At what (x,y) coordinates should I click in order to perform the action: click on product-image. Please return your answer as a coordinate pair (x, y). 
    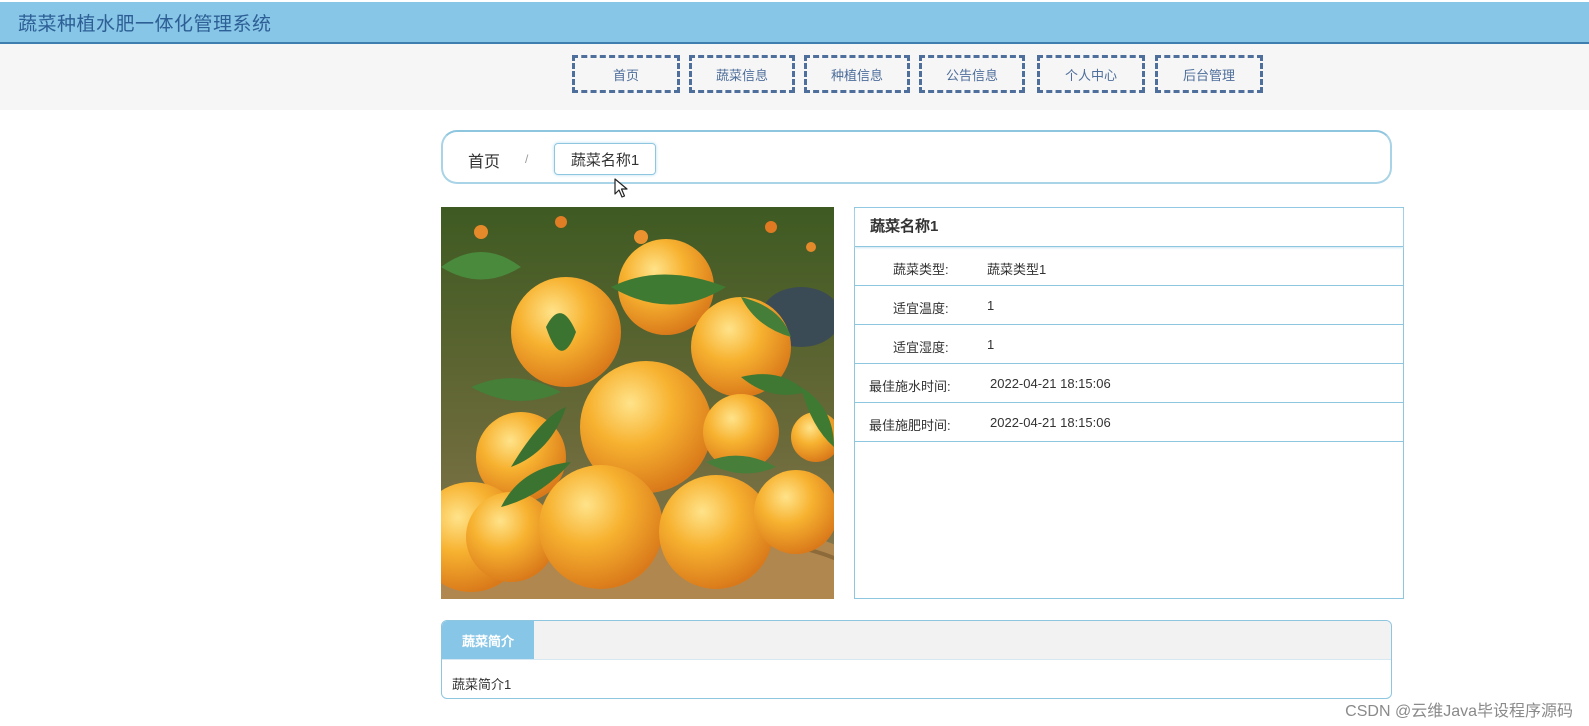
    Looking at the image, I should click on (637, 403).